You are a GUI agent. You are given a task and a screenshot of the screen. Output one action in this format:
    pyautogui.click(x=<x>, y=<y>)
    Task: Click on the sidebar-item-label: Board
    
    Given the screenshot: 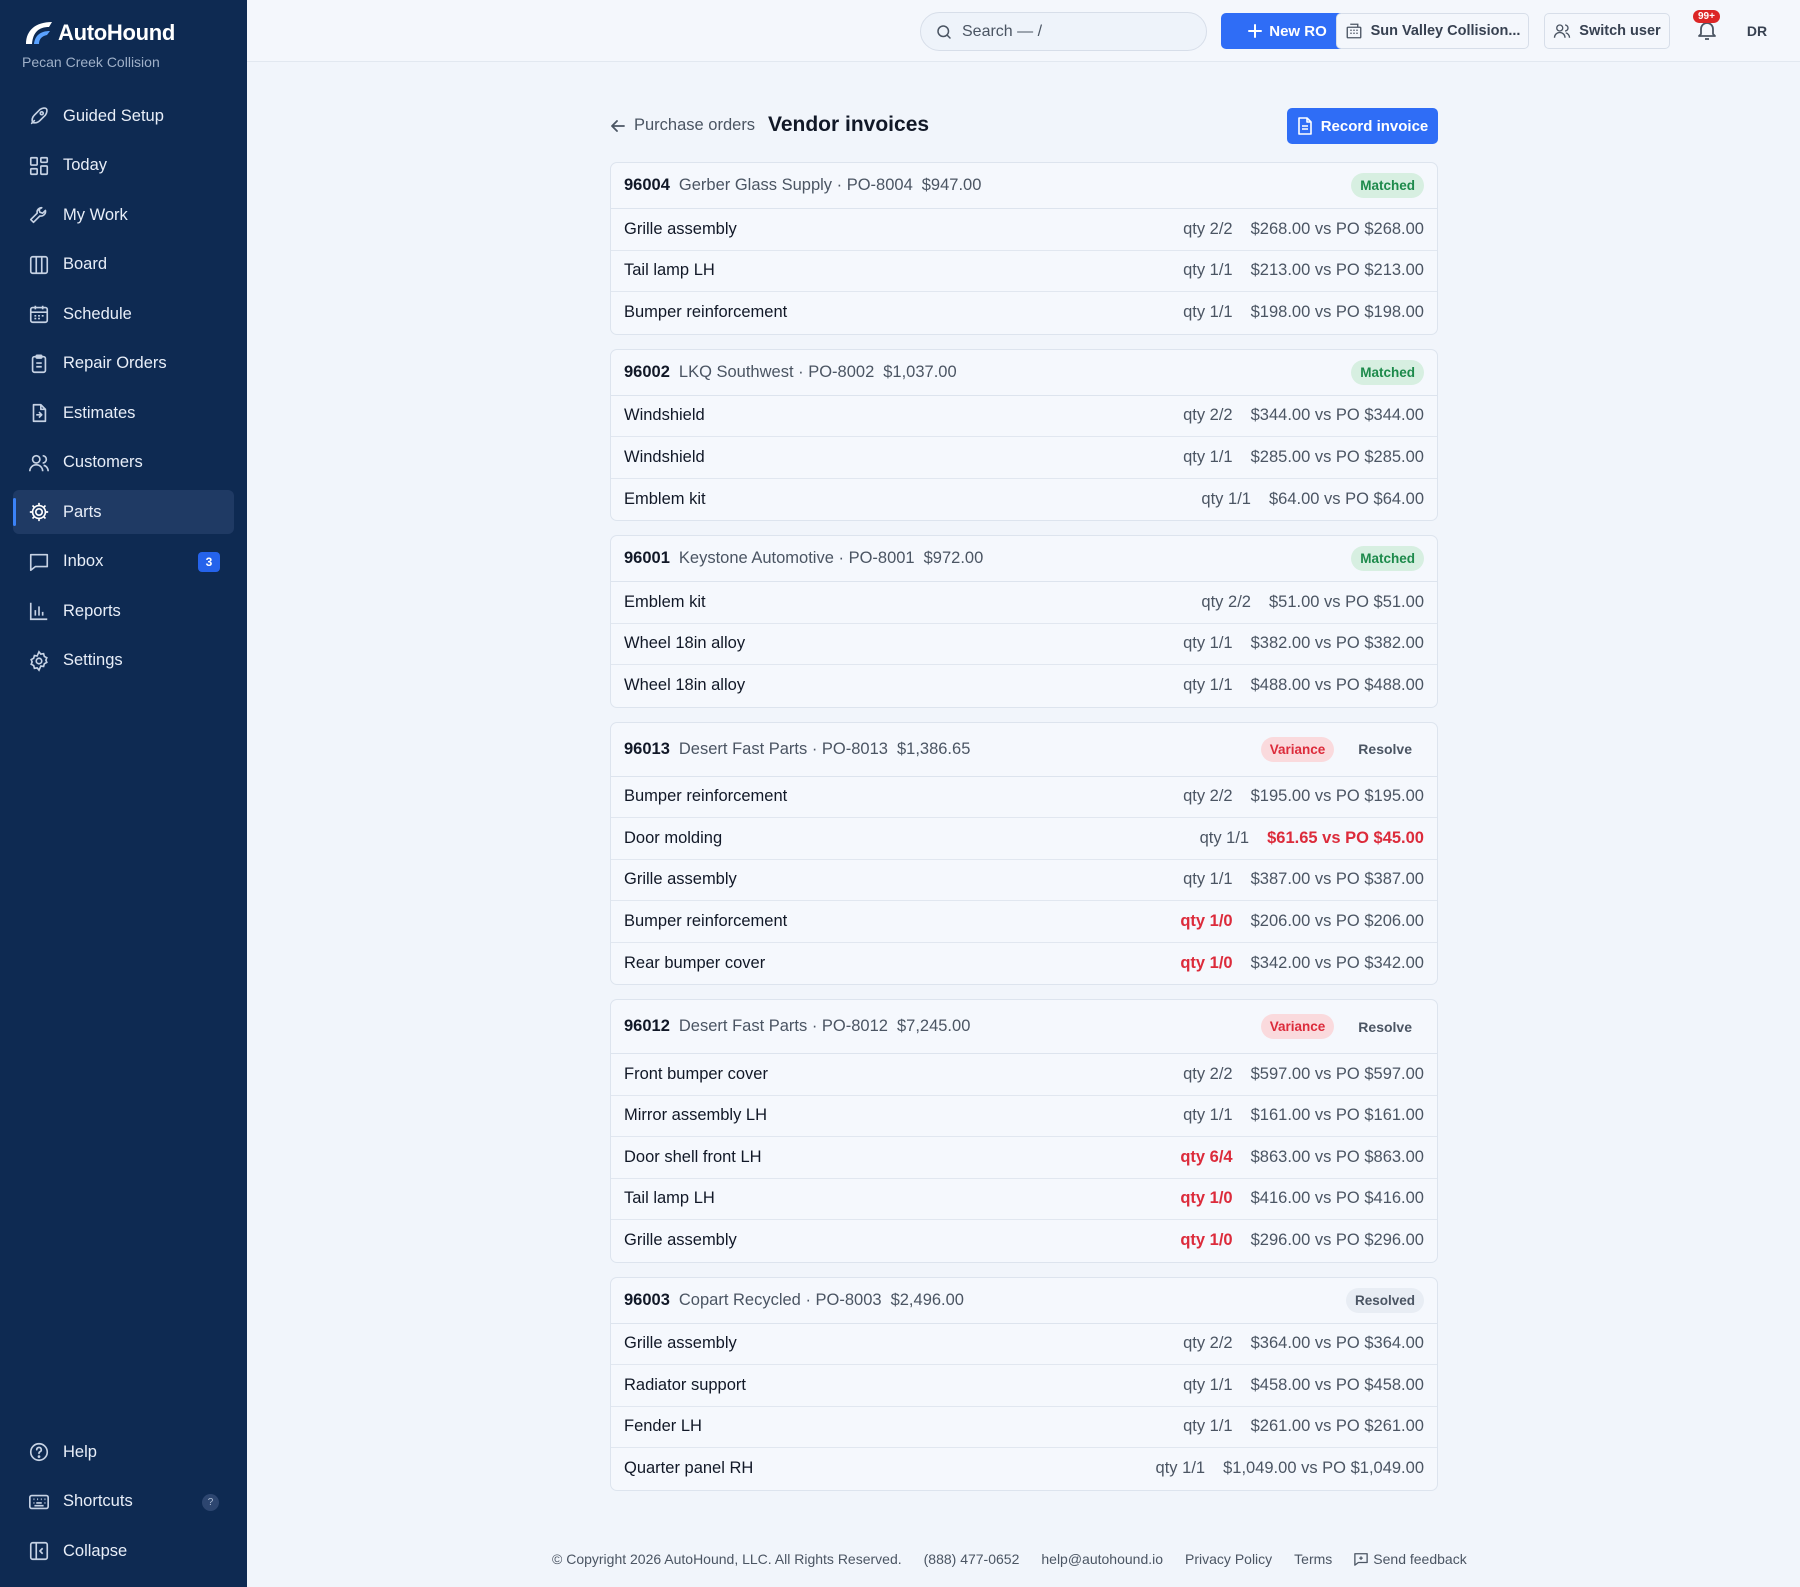 What is the action you would take?
    pyautogui.click(x=85, y=264)
    